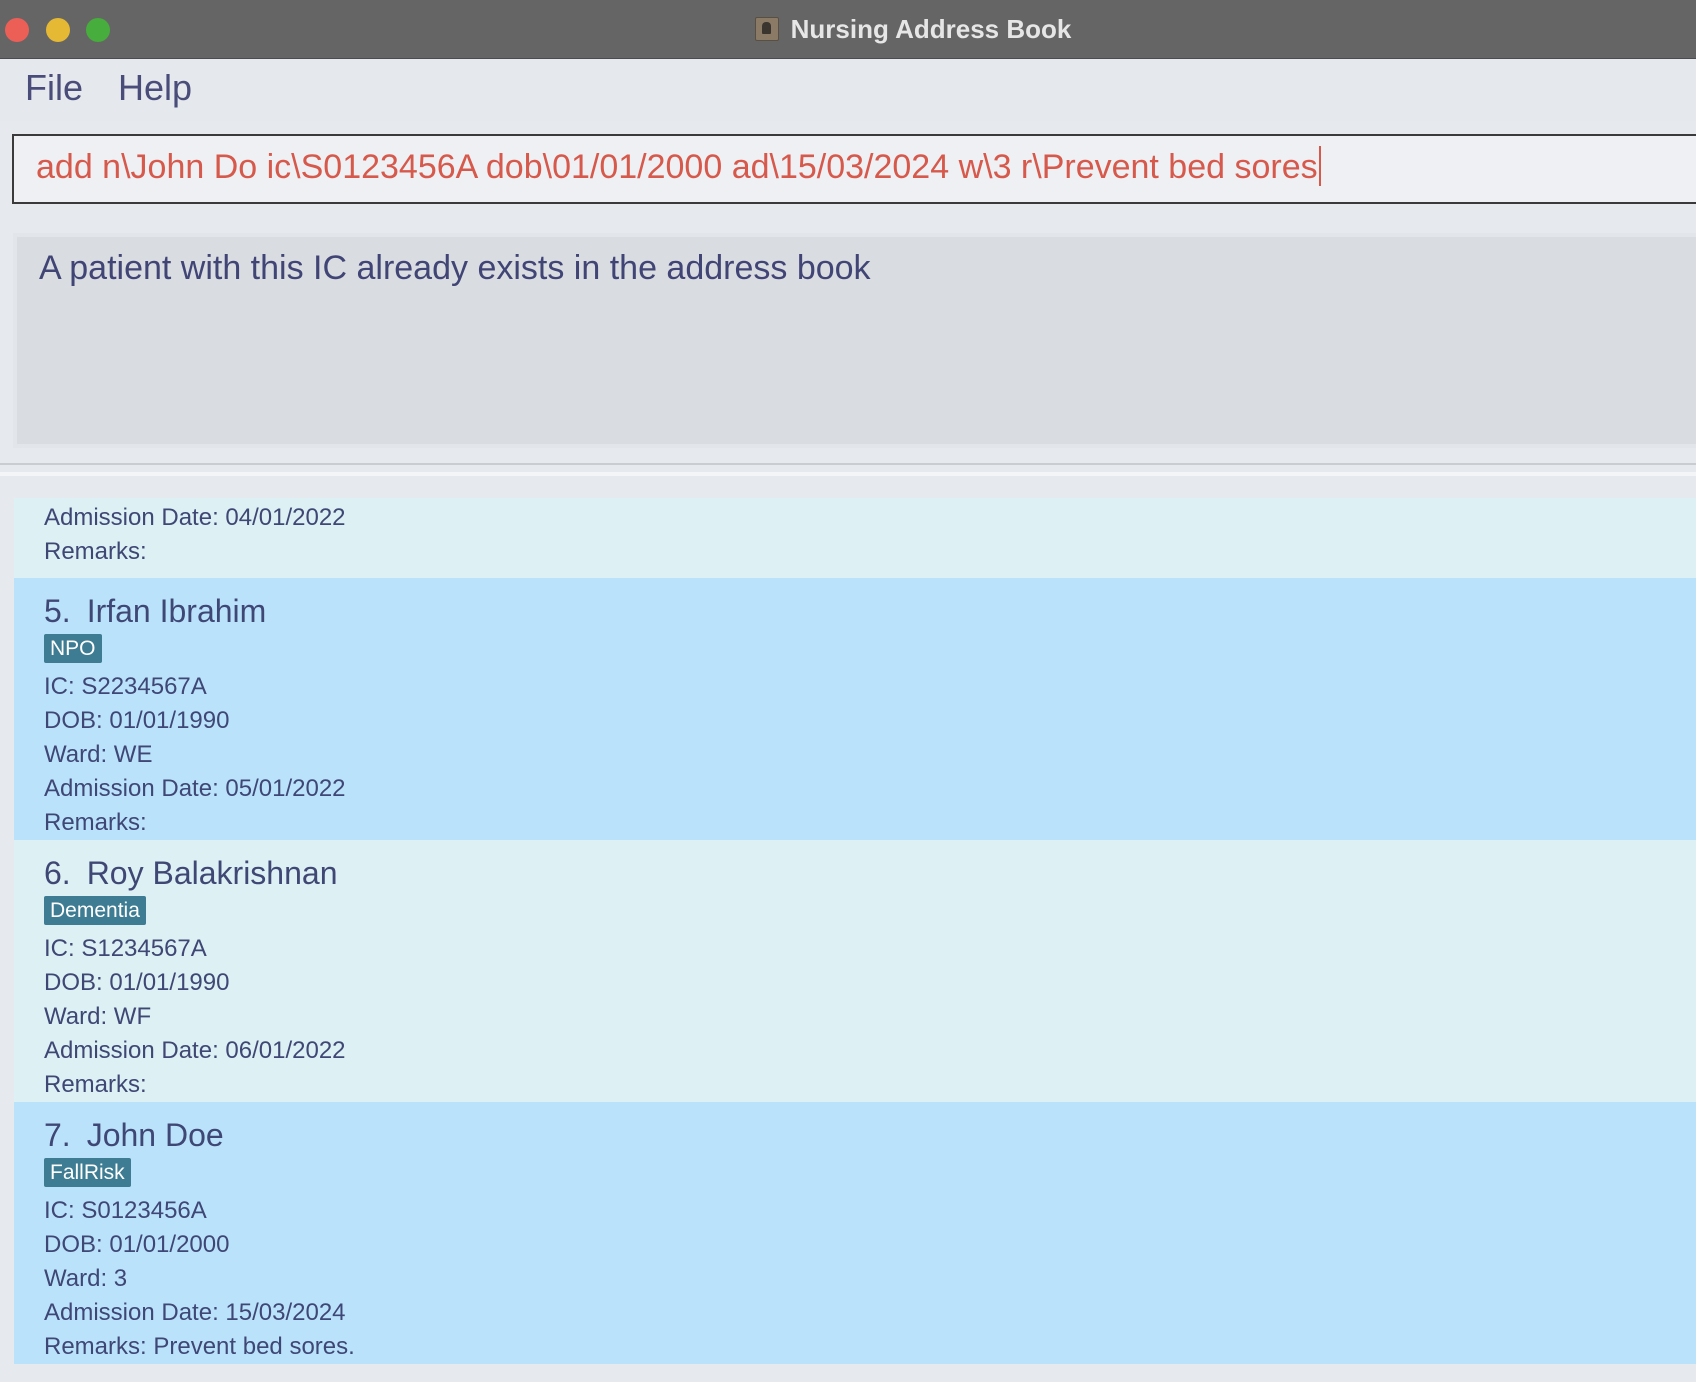  I want to click on patient-index: 6., so click(57, 873).